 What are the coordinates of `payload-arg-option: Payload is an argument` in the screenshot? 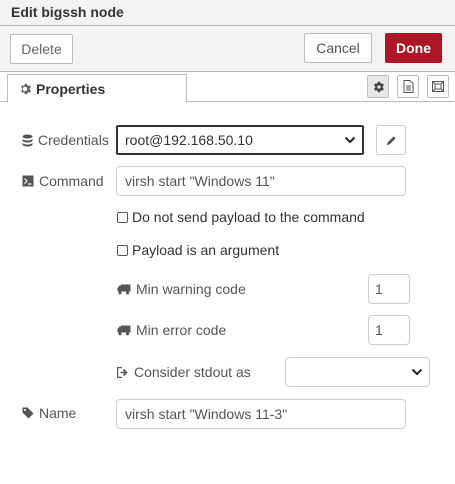 It's located at (198, 250).